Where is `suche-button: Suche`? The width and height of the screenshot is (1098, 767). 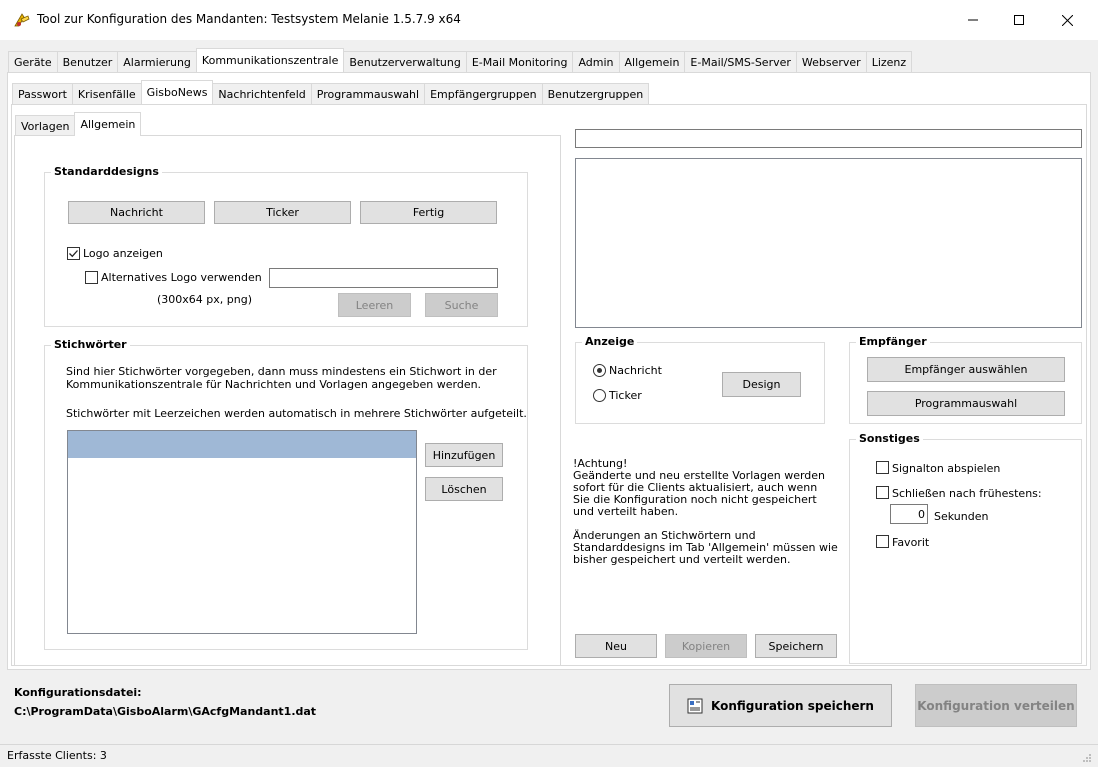
suche-button: Suche is located at coordinates (461, 305).